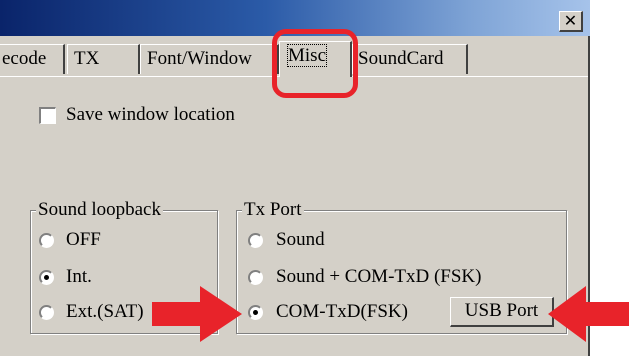  What do you see at coordinates (315, 63) in the screenshot?
I see `misc-tab-highlight` at bounding box center [315, 63].